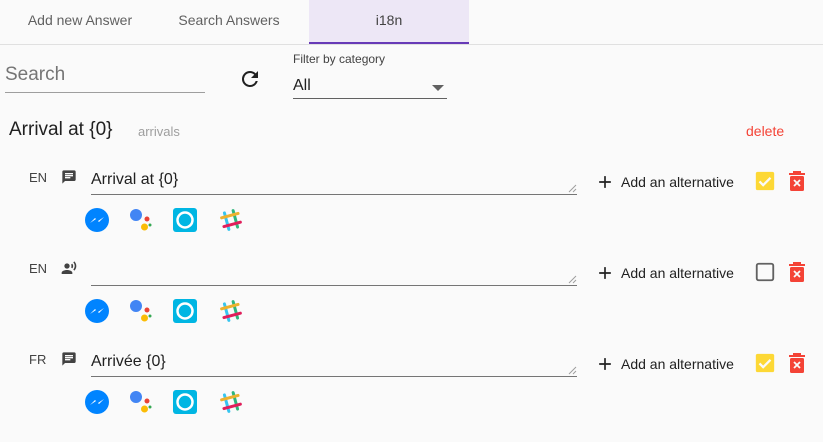 The image size is (823, 442). What do you see at coordinates (69, 267) in the screenshot?
I see `voice-icon` at bounding box center [69, 267].